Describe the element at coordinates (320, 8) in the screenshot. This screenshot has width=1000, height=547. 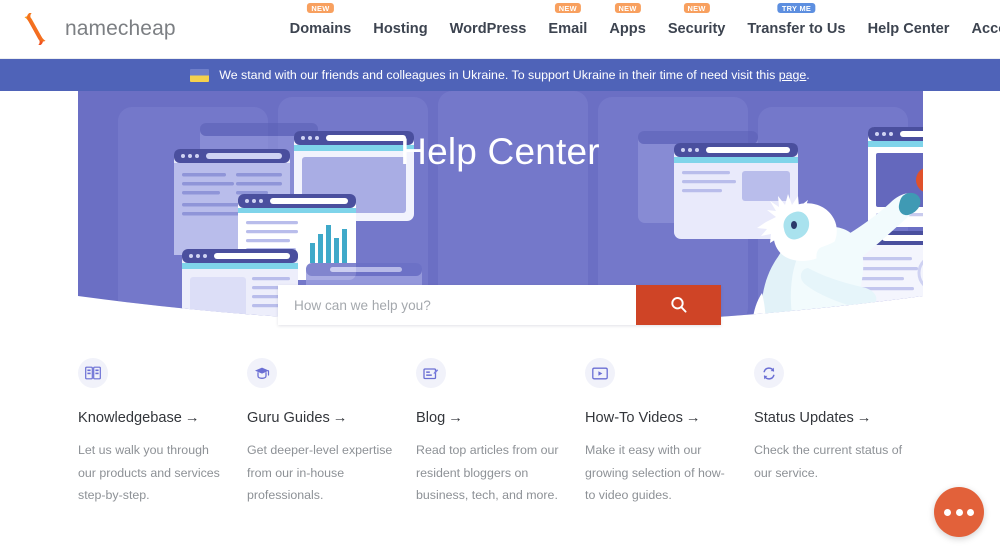
I see `nav-badge-domains: NEW` at that location.